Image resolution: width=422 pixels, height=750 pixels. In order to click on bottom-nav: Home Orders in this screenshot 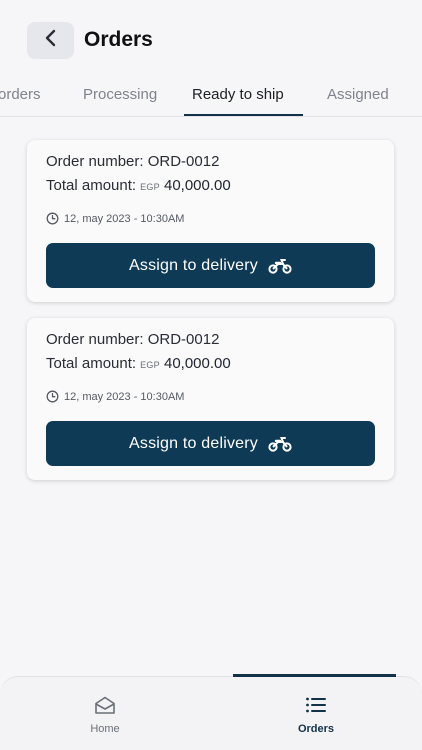, I will do `click(211, 713)`.